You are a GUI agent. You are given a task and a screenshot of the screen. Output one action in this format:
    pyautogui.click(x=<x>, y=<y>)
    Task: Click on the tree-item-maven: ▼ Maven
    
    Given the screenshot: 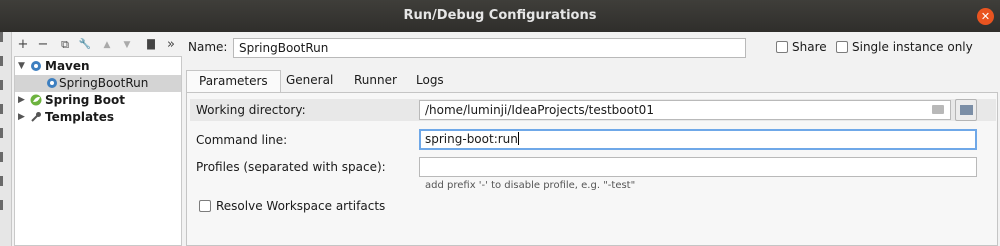 What is the action you would take?
    pyautogui.click(x=98, y=66)
    